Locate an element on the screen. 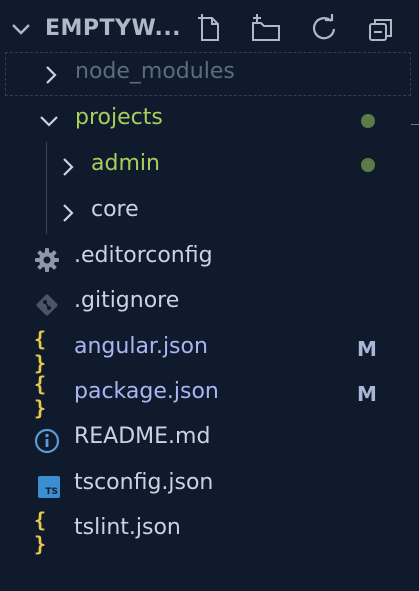  refresh-icon is located at coordinates (324, 27).